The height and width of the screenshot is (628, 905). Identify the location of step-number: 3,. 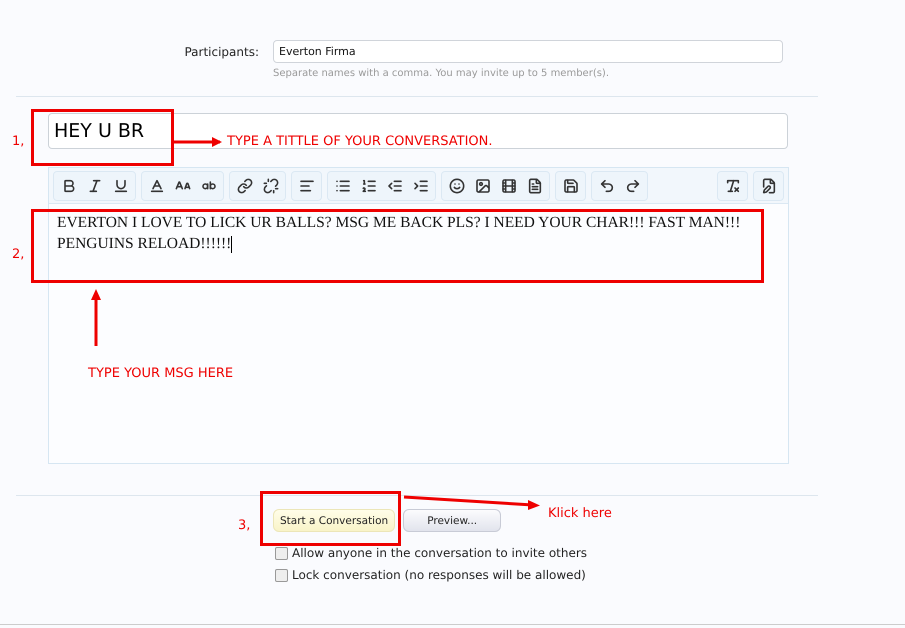
(244, 525).